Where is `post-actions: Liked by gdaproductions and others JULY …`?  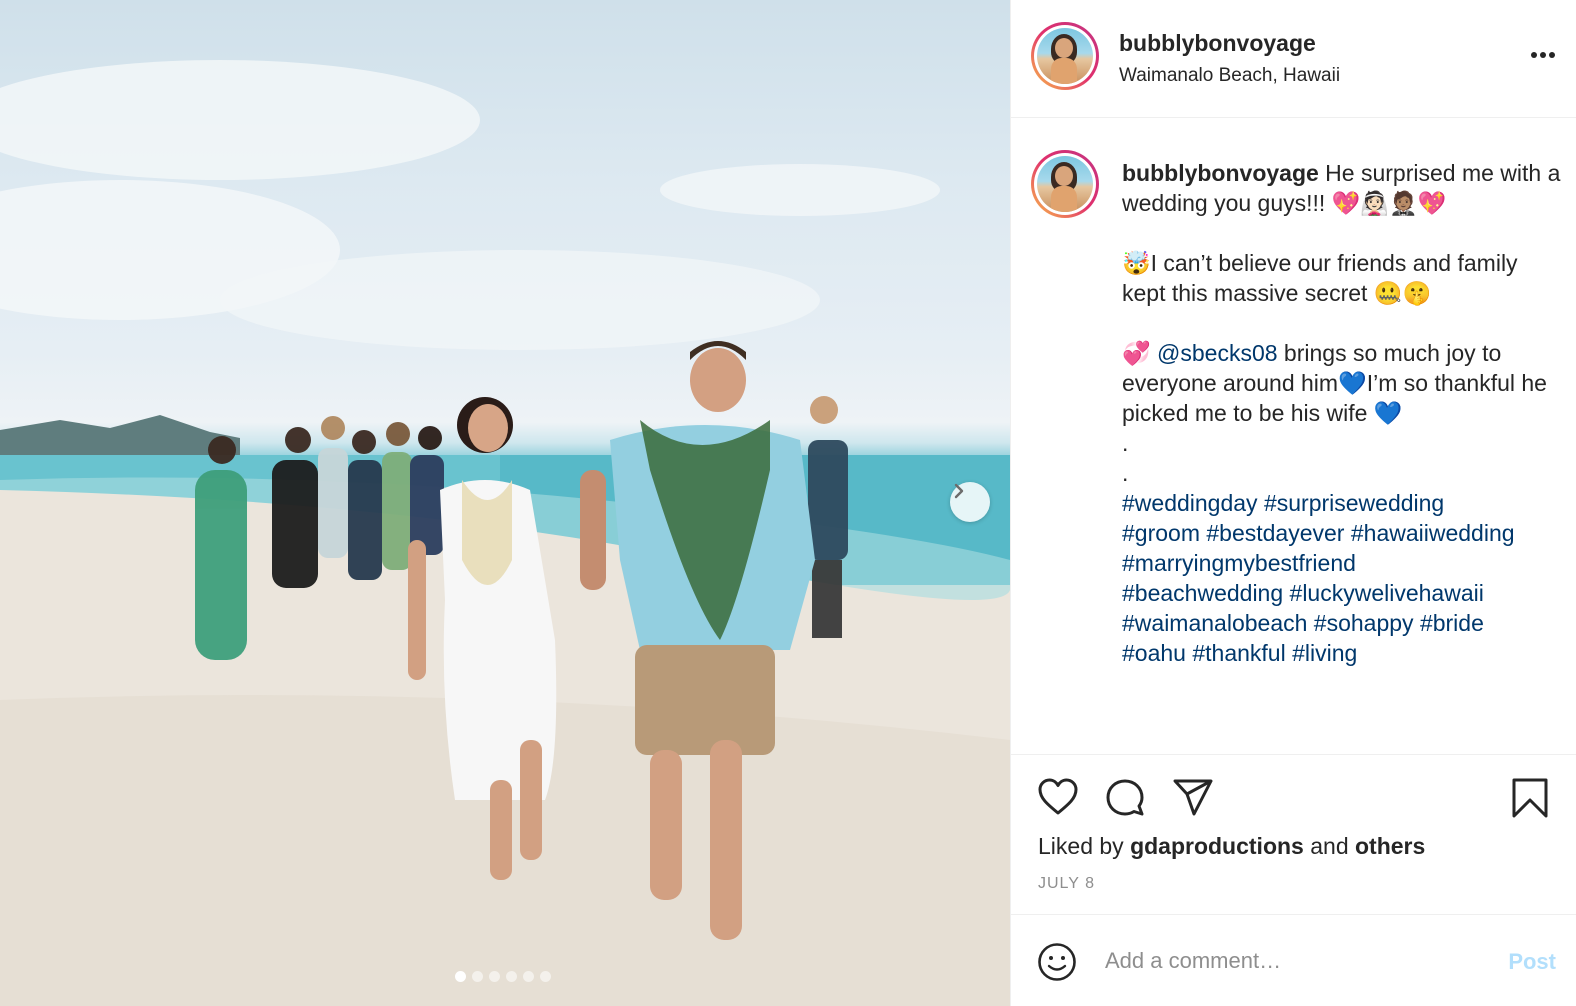 post-actions: Liked by gdaproductions and others JULY … is located at coordinates (1293, 834).